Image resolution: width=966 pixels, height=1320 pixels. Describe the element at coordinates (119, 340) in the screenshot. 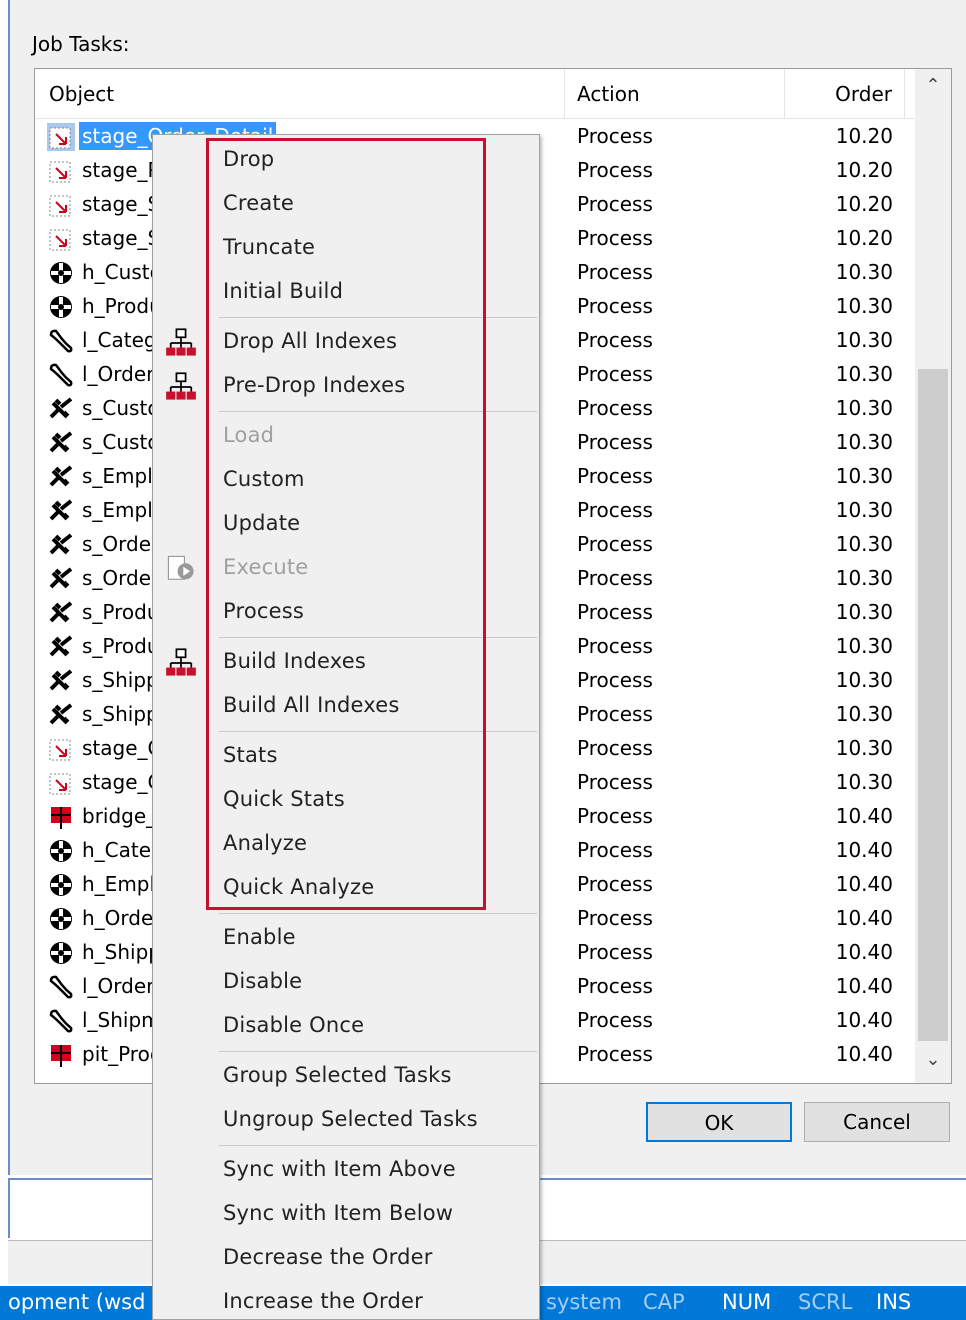

I see `row-object-name: l_Categ` at that location.